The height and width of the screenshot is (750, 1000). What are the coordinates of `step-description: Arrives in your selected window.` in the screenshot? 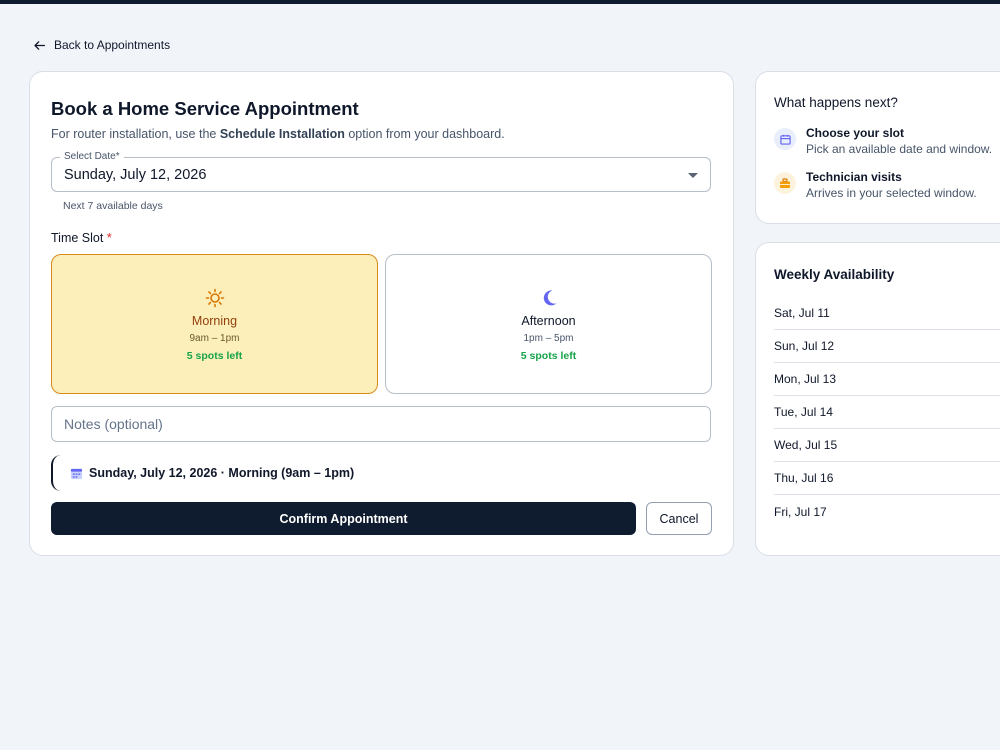 It's located at (891, 193).